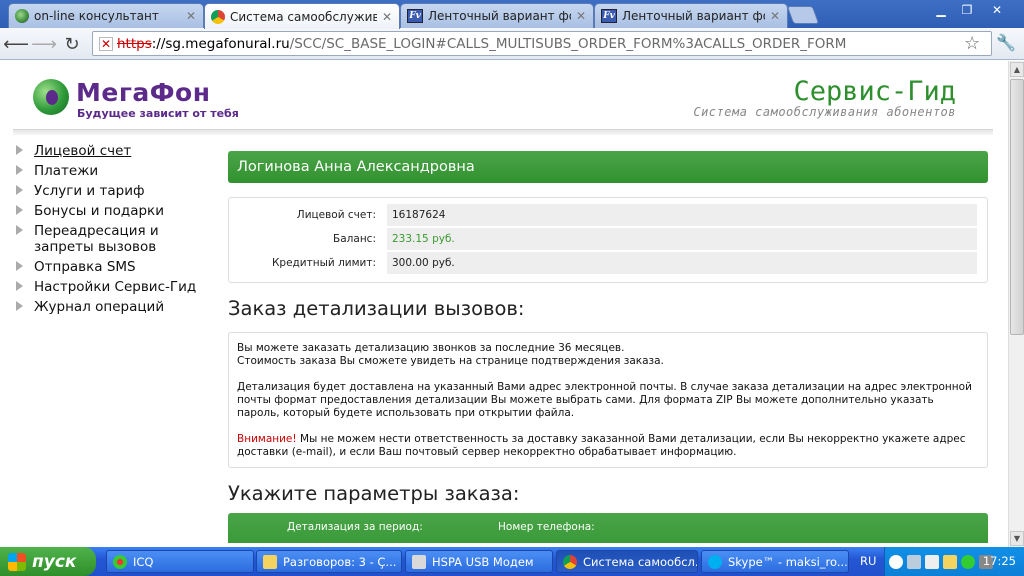  I want to click on minimize-icon: ▁, so click(941, 10).